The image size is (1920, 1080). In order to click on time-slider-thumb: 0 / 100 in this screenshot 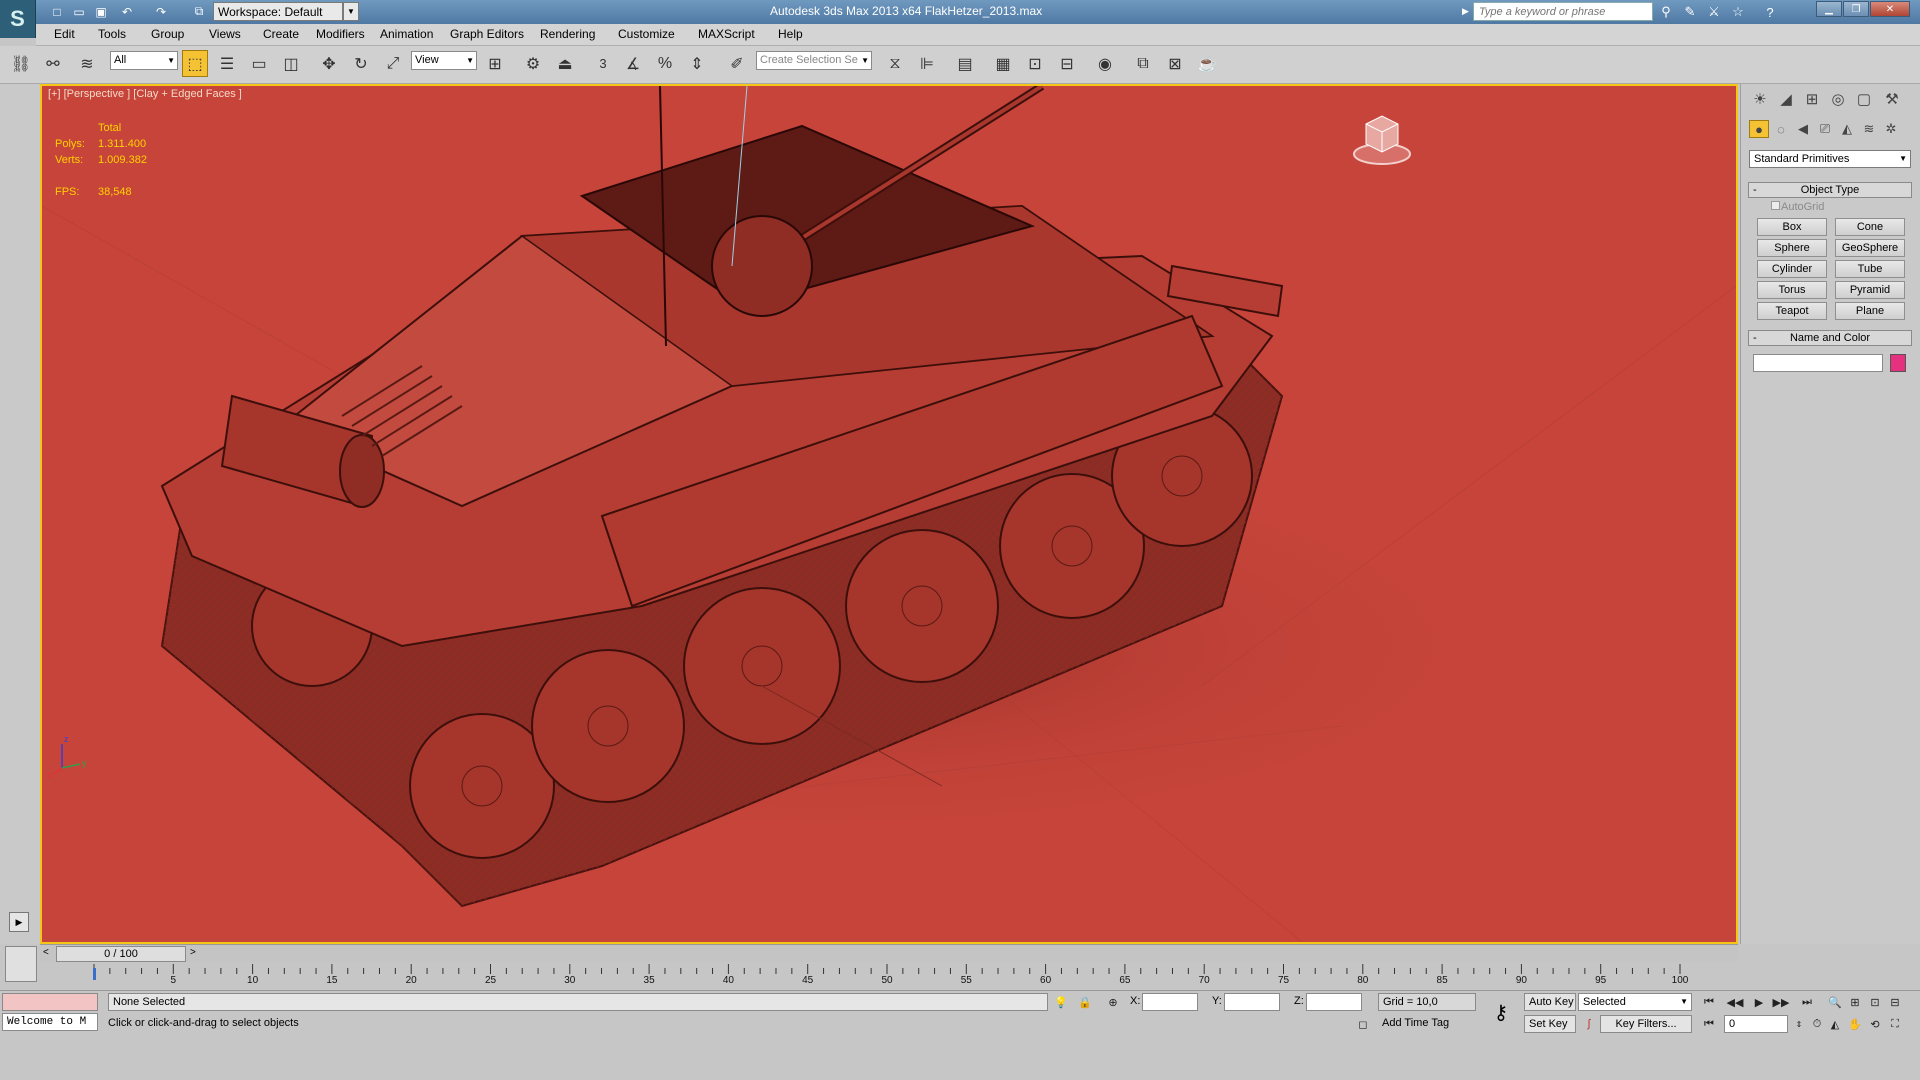, I will do `click(121, 954)`.